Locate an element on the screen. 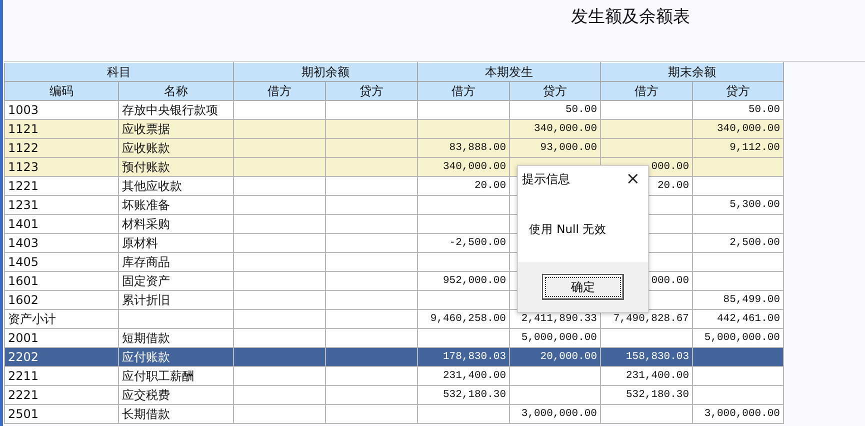 The height and width of the screenshot is (426, 865). column-group-header: 科目 is located at coordinates (119, 72).